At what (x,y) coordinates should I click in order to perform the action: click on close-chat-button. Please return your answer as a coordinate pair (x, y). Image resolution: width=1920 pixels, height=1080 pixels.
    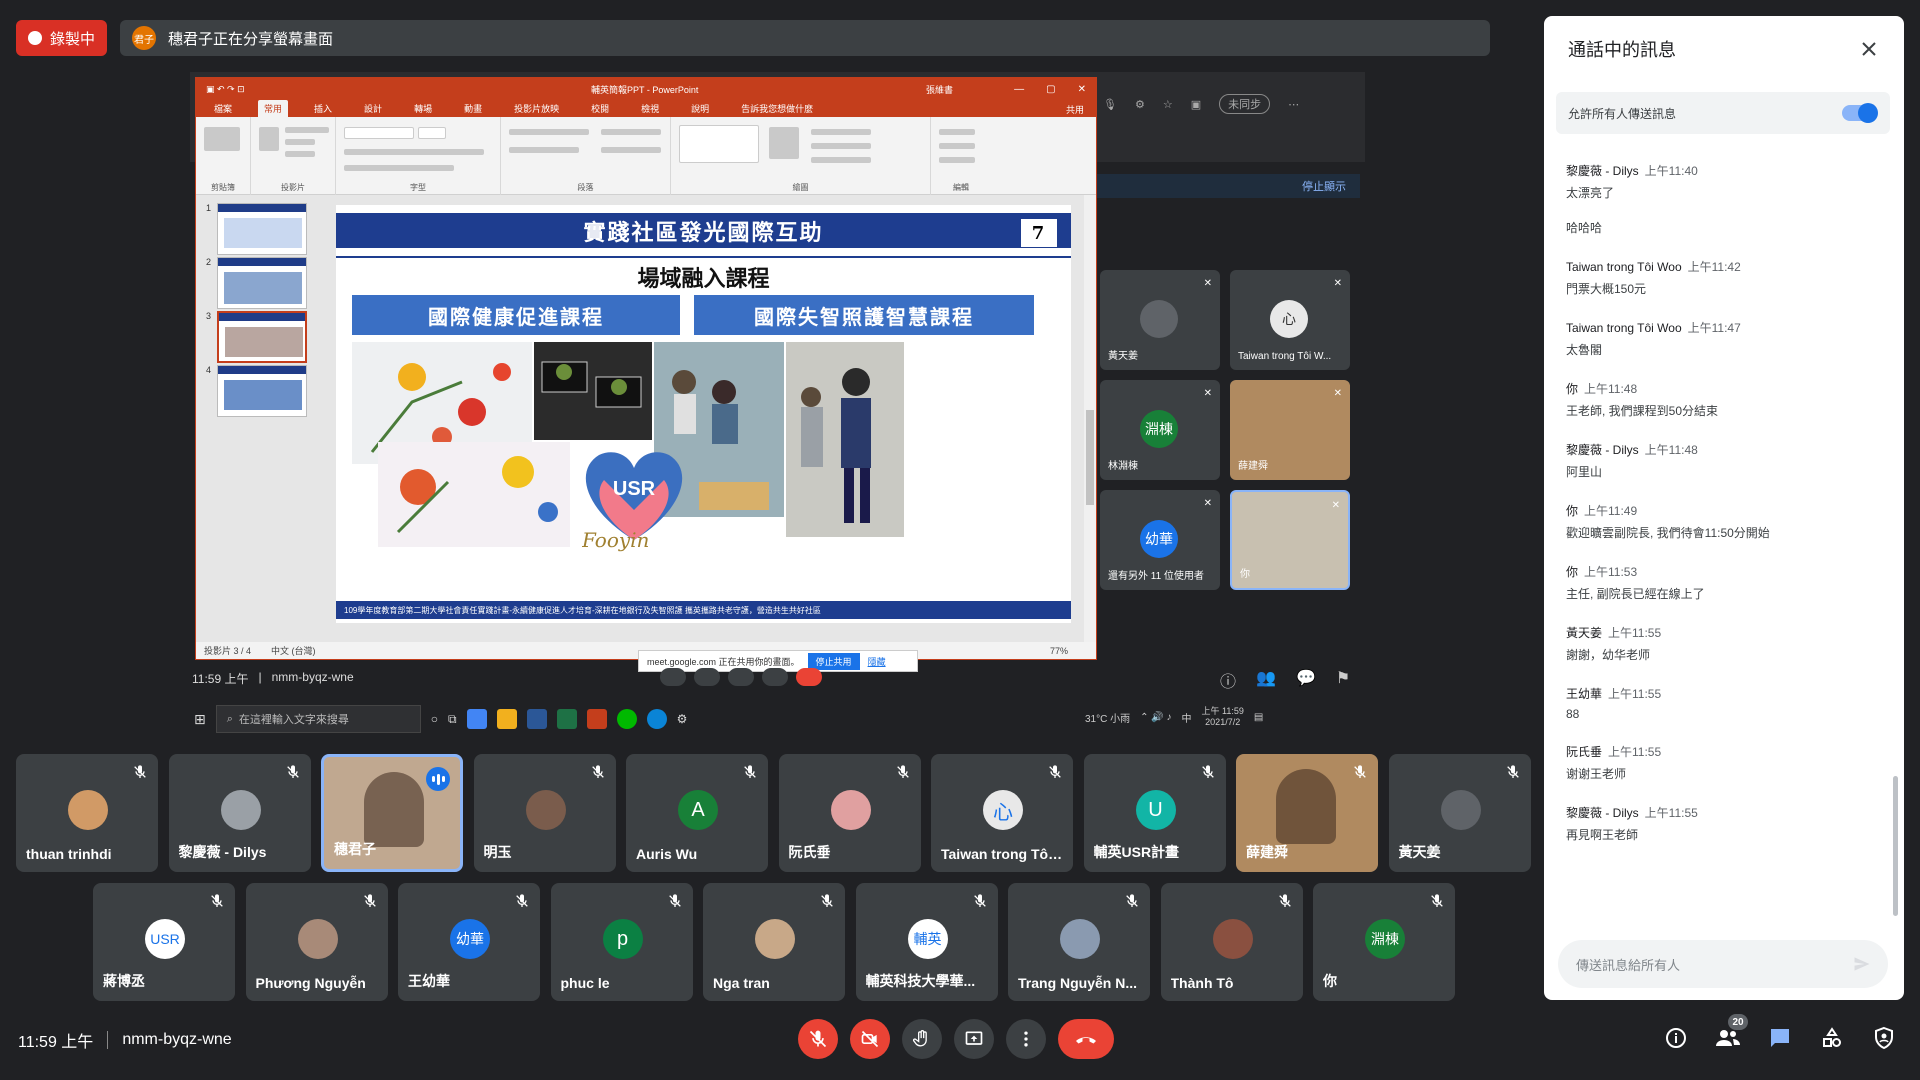
    Looking at the image, I should click on (1869, 49).